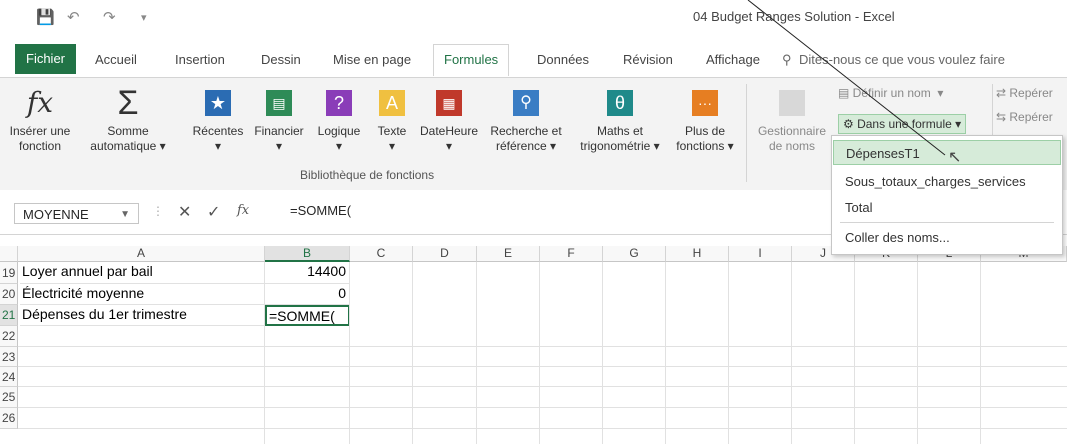 This screenshot has height=444, width=1067. Describe the element at coordinates (846, 78) in the screenshot. I see `callout-line` at that location.